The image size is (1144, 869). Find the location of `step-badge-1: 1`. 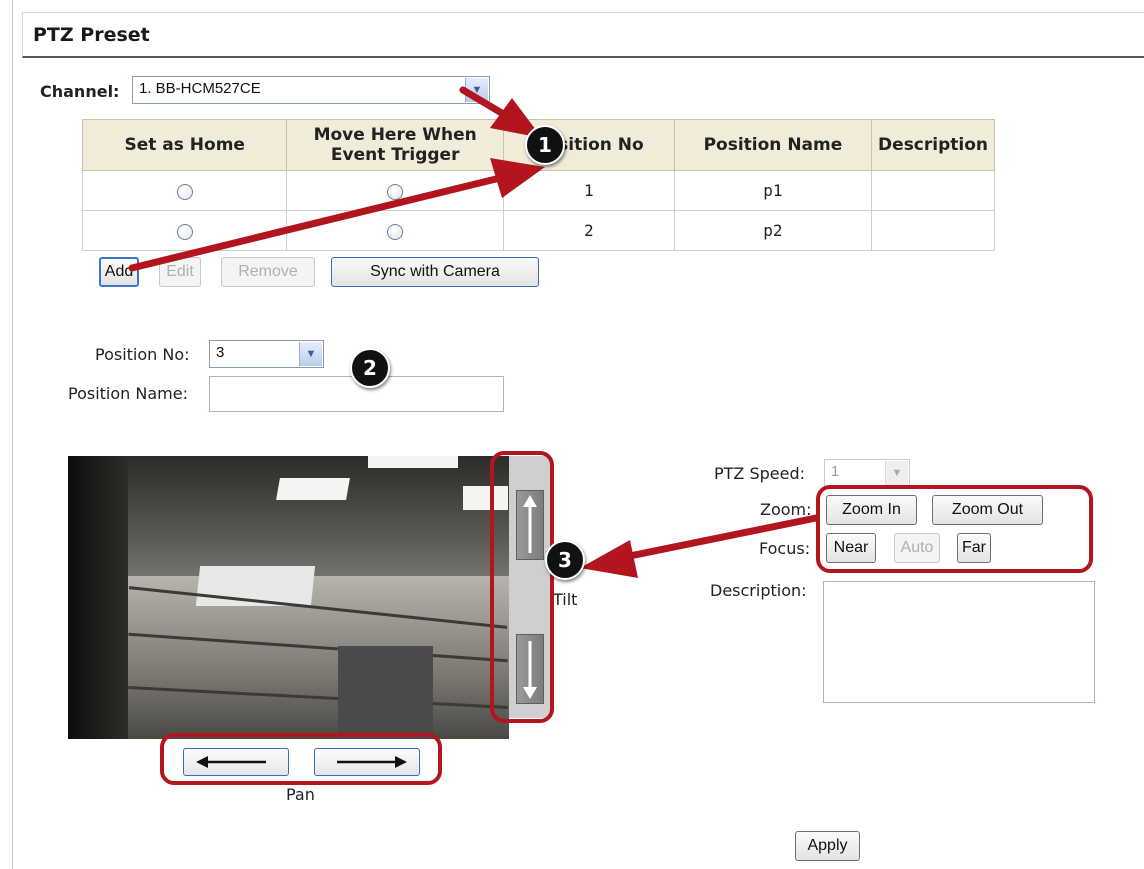

step-badge-1: 1 is located at coordinates (545, 145).